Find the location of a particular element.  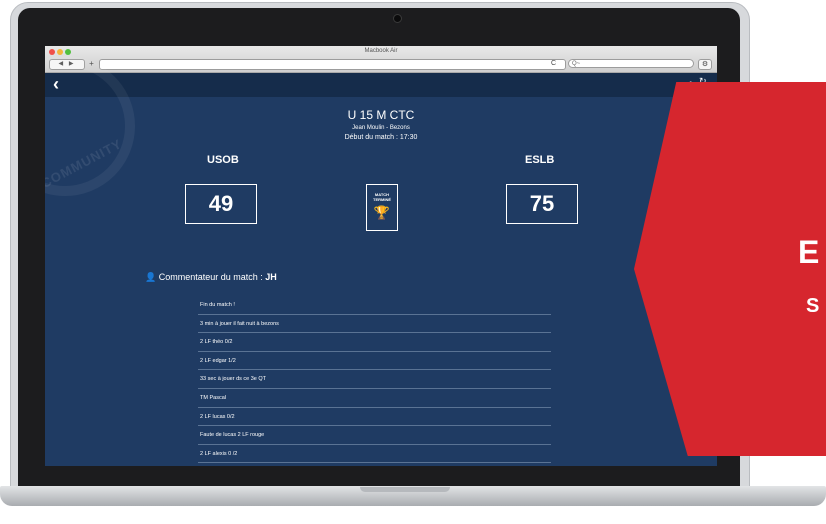

url-bar is located at coordinates (332, 64).